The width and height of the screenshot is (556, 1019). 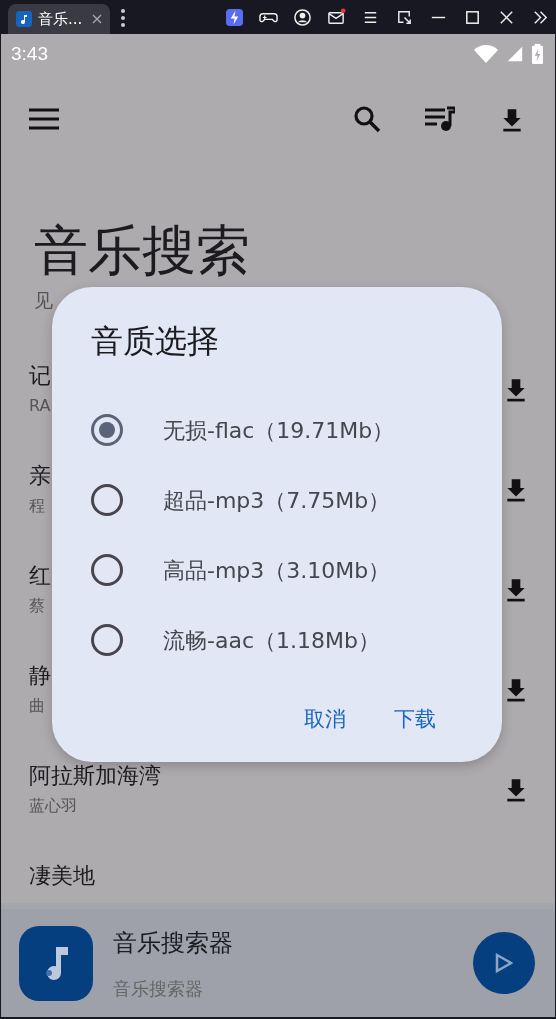 What do you see at coordinates (336, 17) in the screenshot?
I see `mail-icon` at bounding box center [336, 17].